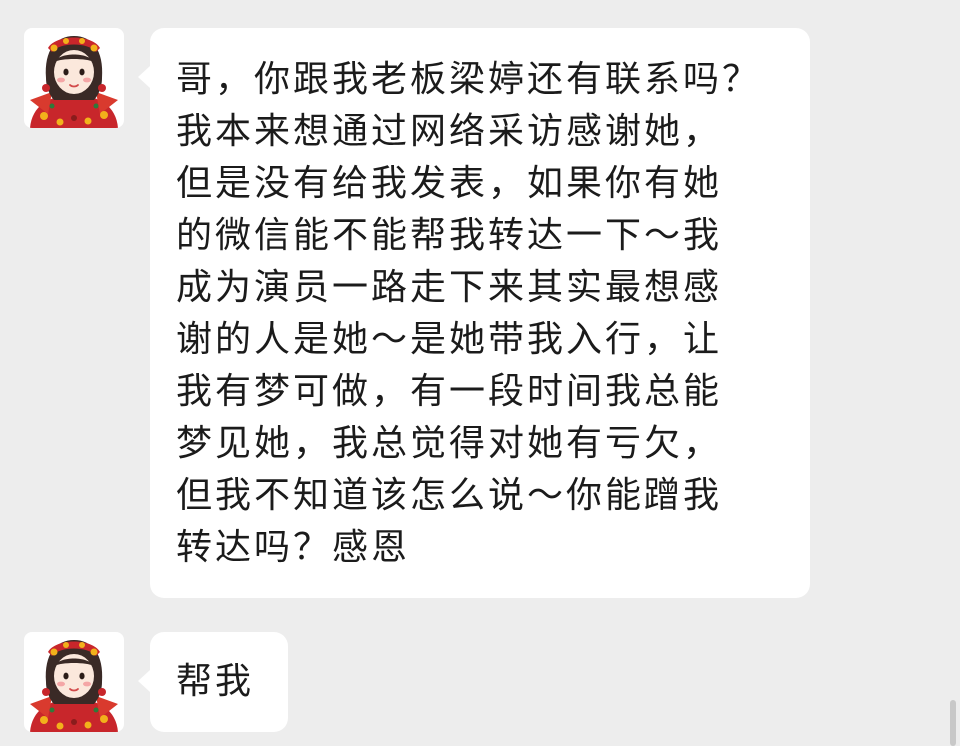 Image resolution: width=960 pixels, height=746 pixels. I want to click on message-text-line: 我有梦可做，有一段时间我总能, so click(449, 391).